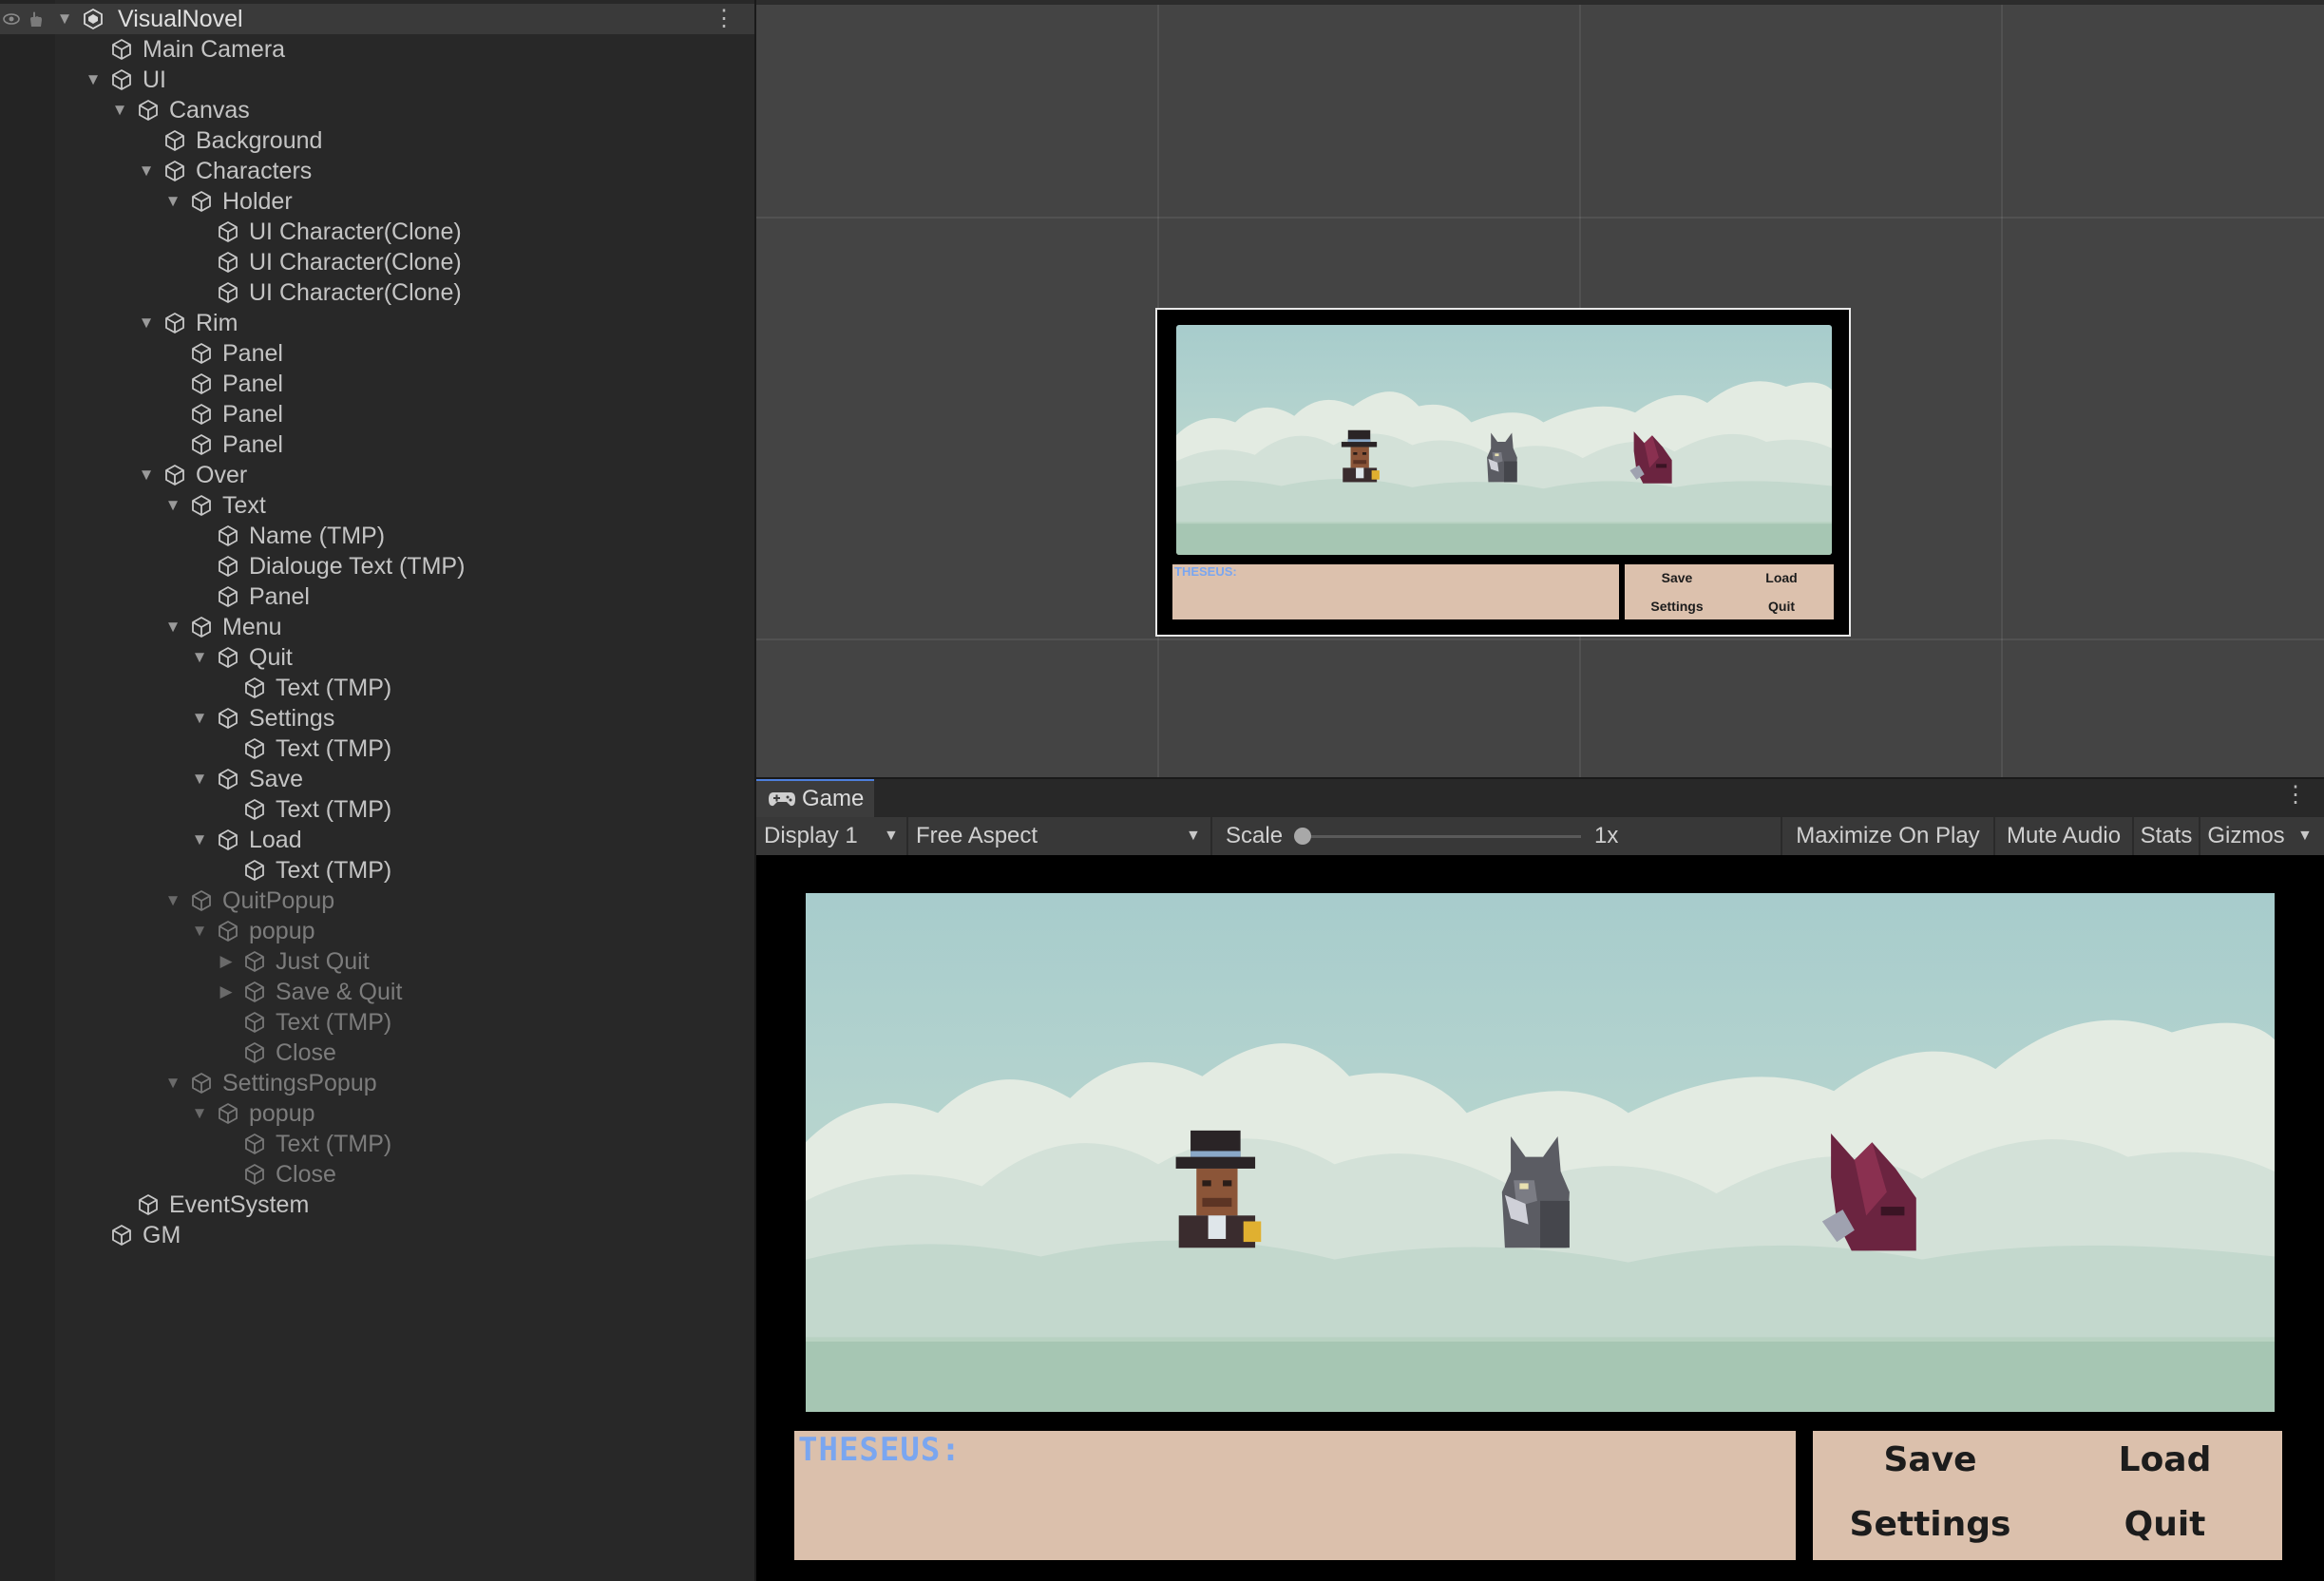  I want to click on item-label: Text, so click(244, 505).